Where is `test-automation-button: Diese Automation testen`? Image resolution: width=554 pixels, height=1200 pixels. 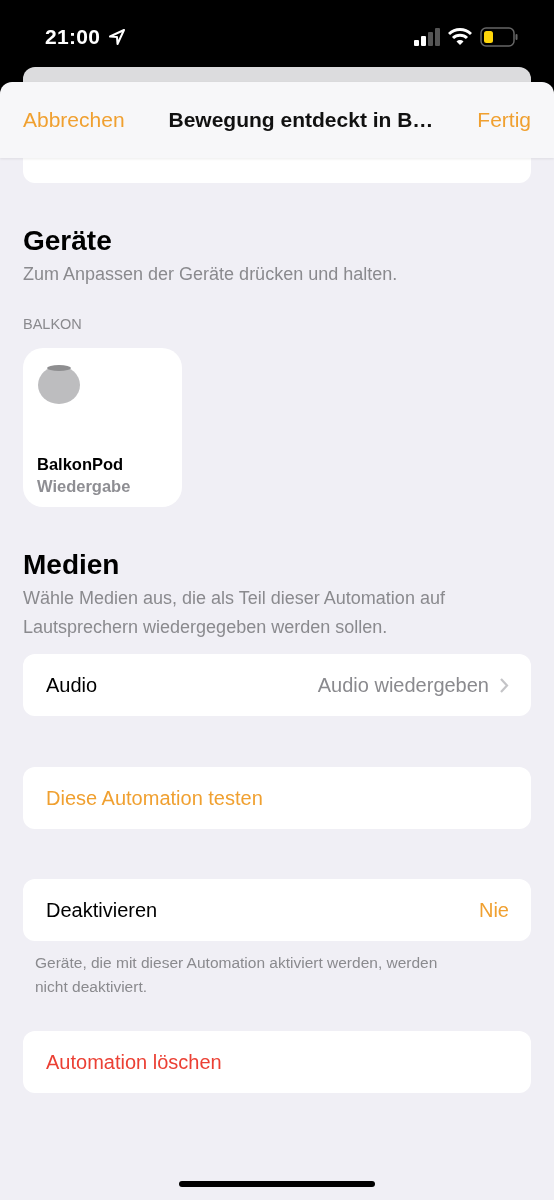 test-automation-button: Diese Automation testen is located at coordinates (277, 798).